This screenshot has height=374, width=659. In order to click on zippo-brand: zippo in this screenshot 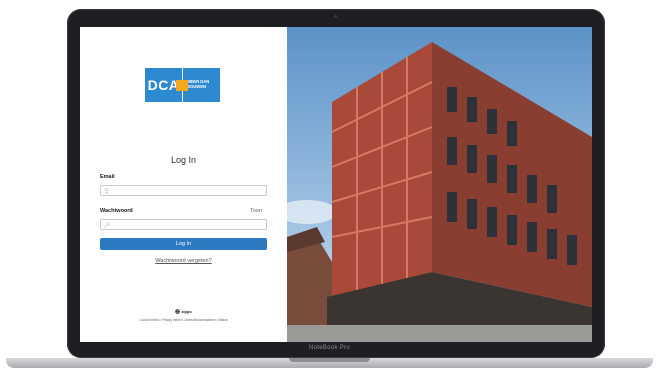, I will do `click(183, 312)`.